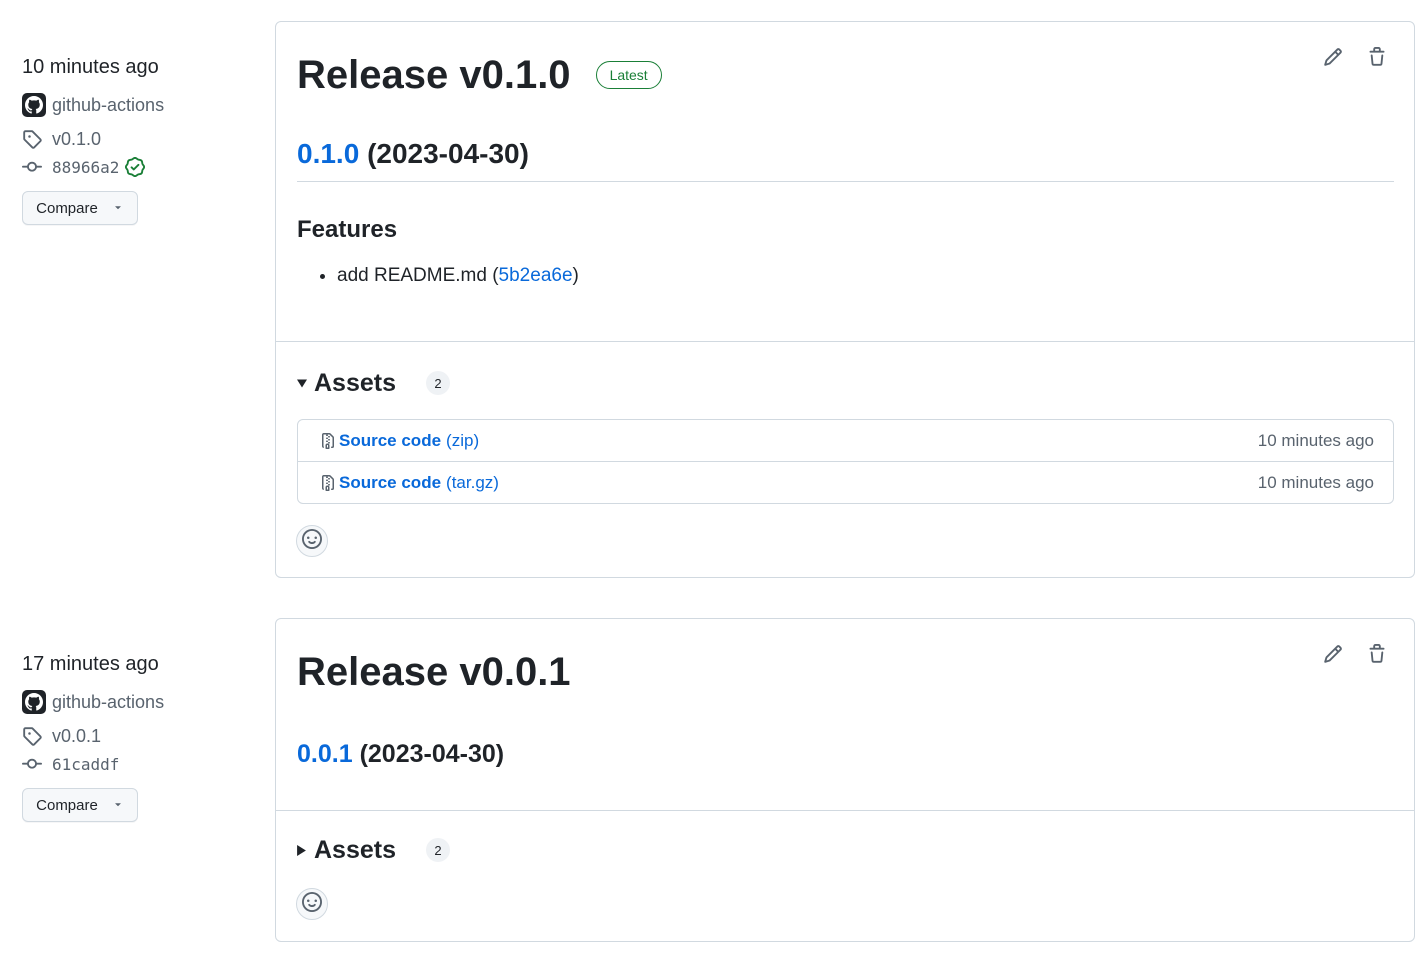  I want to click on features-list: add README.md (5b2ea6e), so click(845, 276).